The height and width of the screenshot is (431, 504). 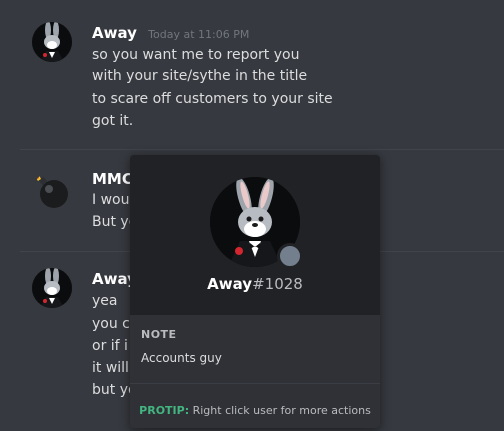 I want to click on message-line: with your site/sythe in the title, so click(x=200, y=76).